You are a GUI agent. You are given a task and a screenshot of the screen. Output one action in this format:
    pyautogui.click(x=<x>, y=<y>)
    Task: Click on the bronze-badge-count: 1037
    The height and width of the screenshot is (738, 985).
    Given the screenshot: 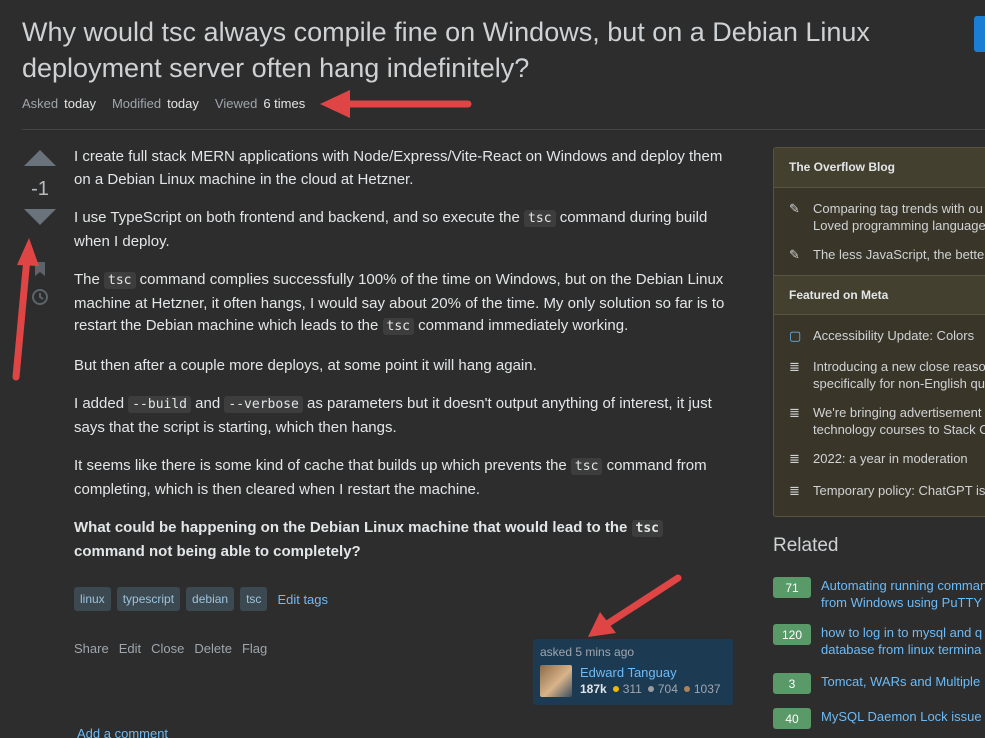 What is the action you would take?
    pyautogui.click(x=707, y=689)
    